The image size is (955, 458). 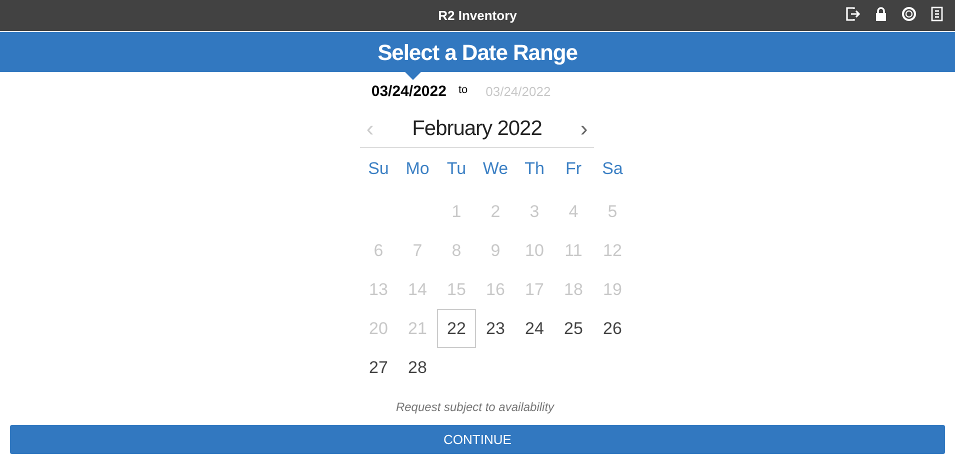 What do you see at coordinates (881, 14) in the screenshot?
I see `lock-icon` at bounding box center [881, 14].